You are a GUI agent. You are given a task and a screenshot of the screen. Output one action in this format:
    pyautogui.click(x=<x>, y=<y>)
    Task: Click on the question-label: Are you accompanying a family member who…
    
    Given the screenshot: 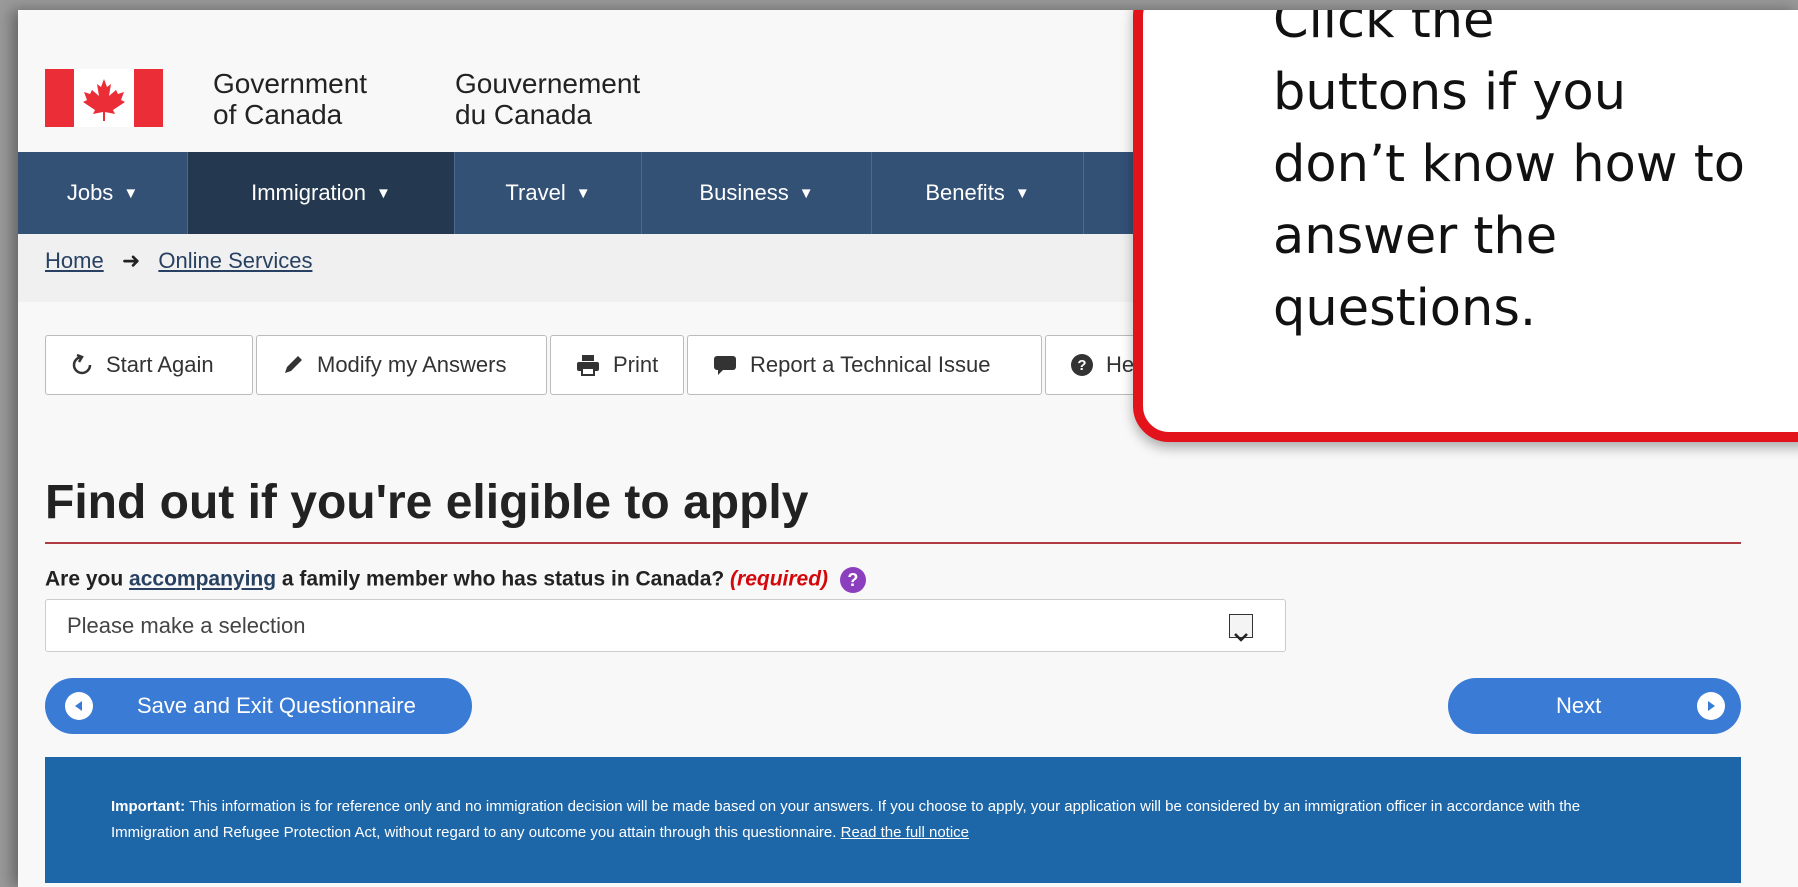 What is the action you would take?
    pyautogui.click(x=455, y=580)
    